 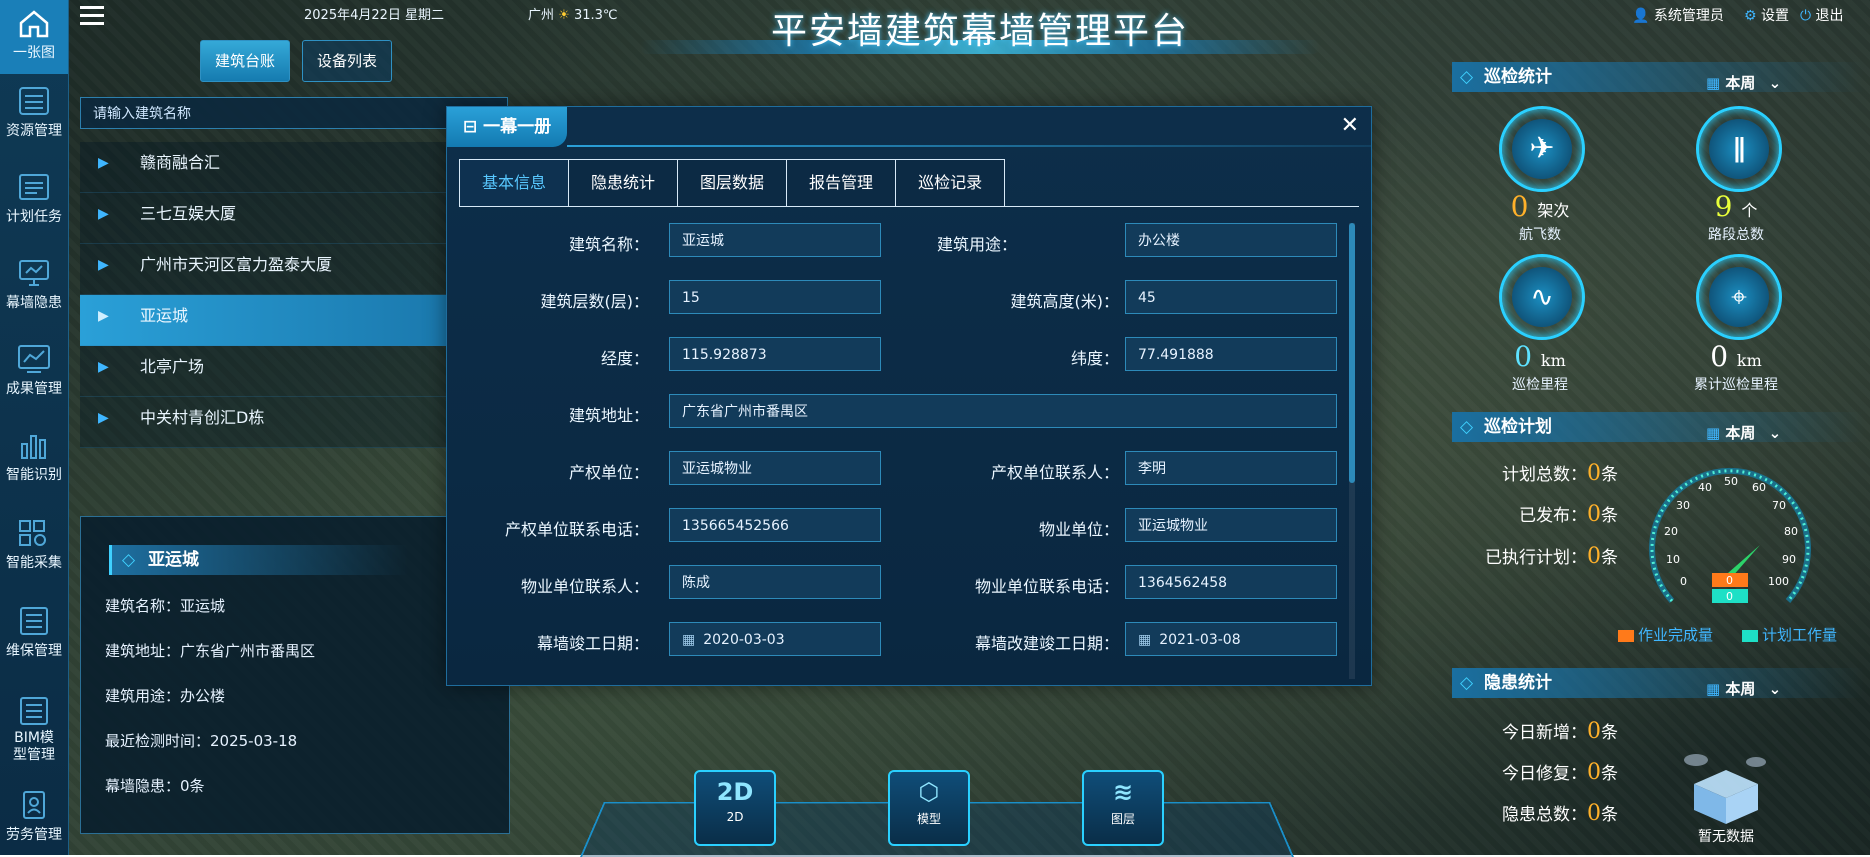 What do you see at coordinates (34, 651) in the screenshot?
I see `nav-maintenance-label: 维保管理` at bounding box center [34, 651].